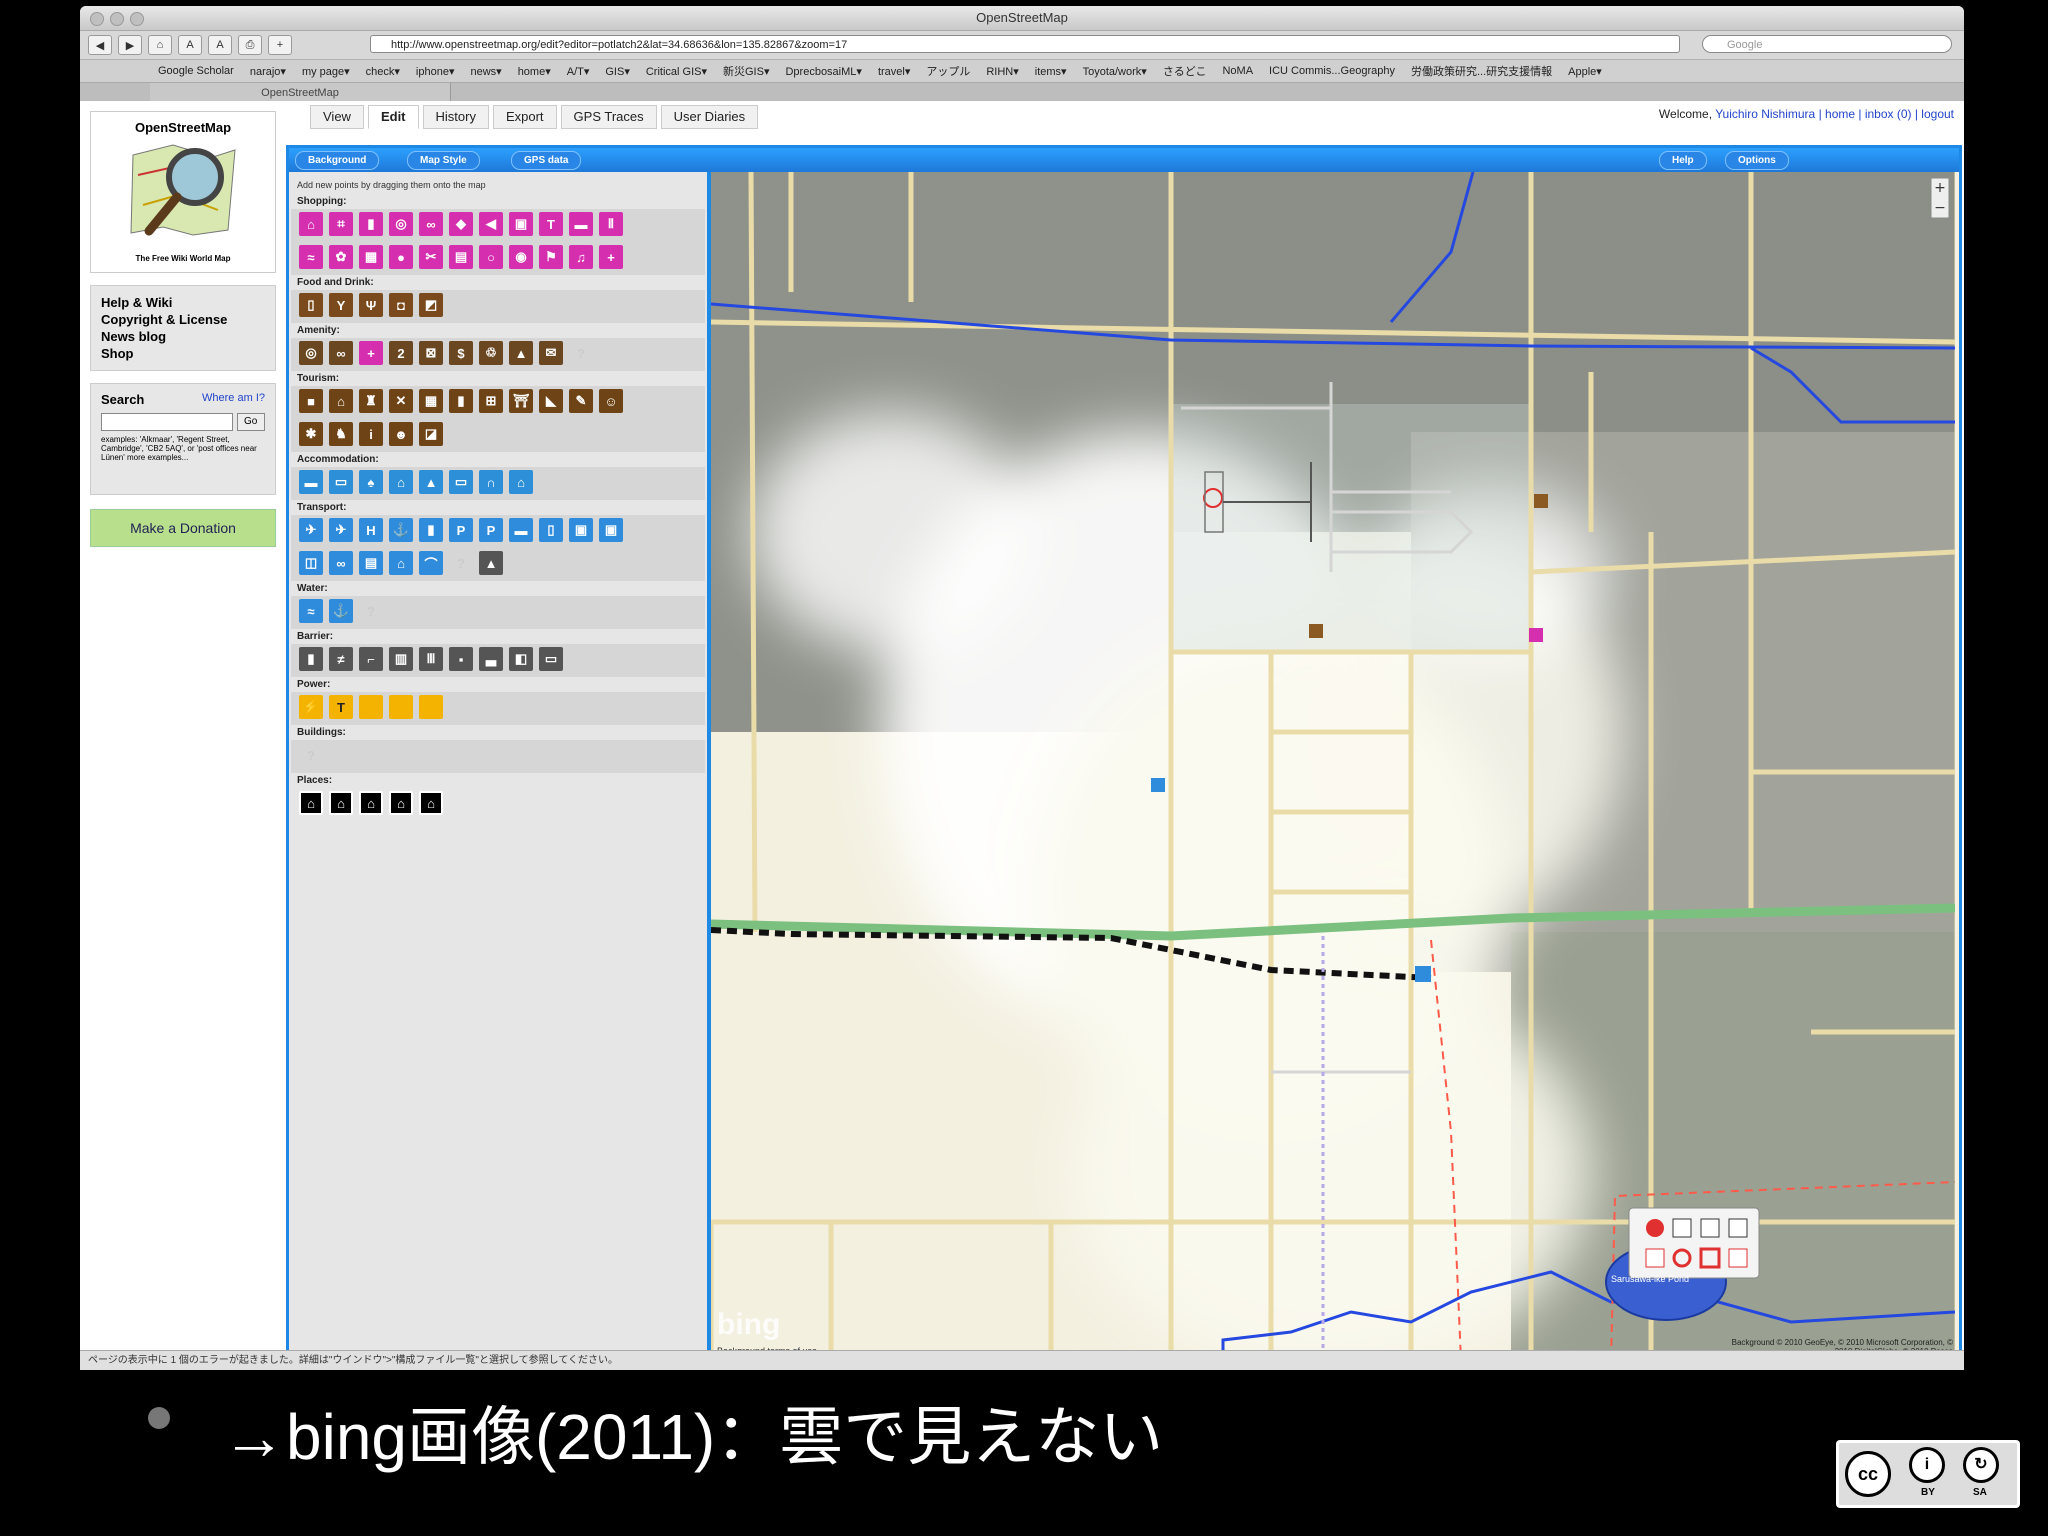 This screenshot has width=2048, height=1536. What do you see at coordinates (341, 707) in the screenshot?
I see `power-pole-icon: T` at bounding box center [341, 707].